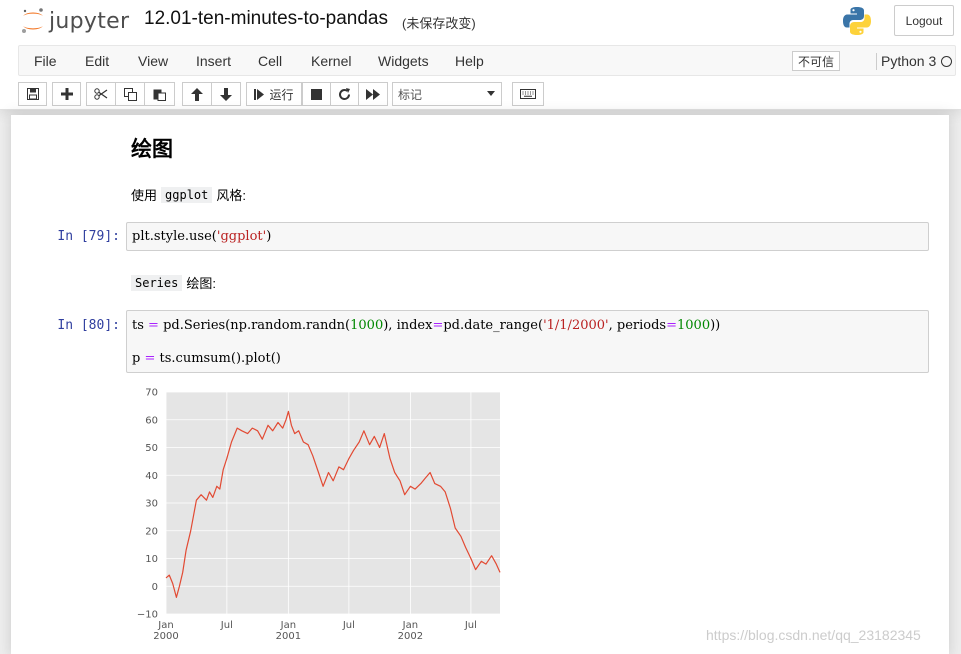 The height and width of the screenshot is (654, 961). Describe the element at coordinates (151, 559) in the screenshot. I see `y-tick-label: 10` at that location.